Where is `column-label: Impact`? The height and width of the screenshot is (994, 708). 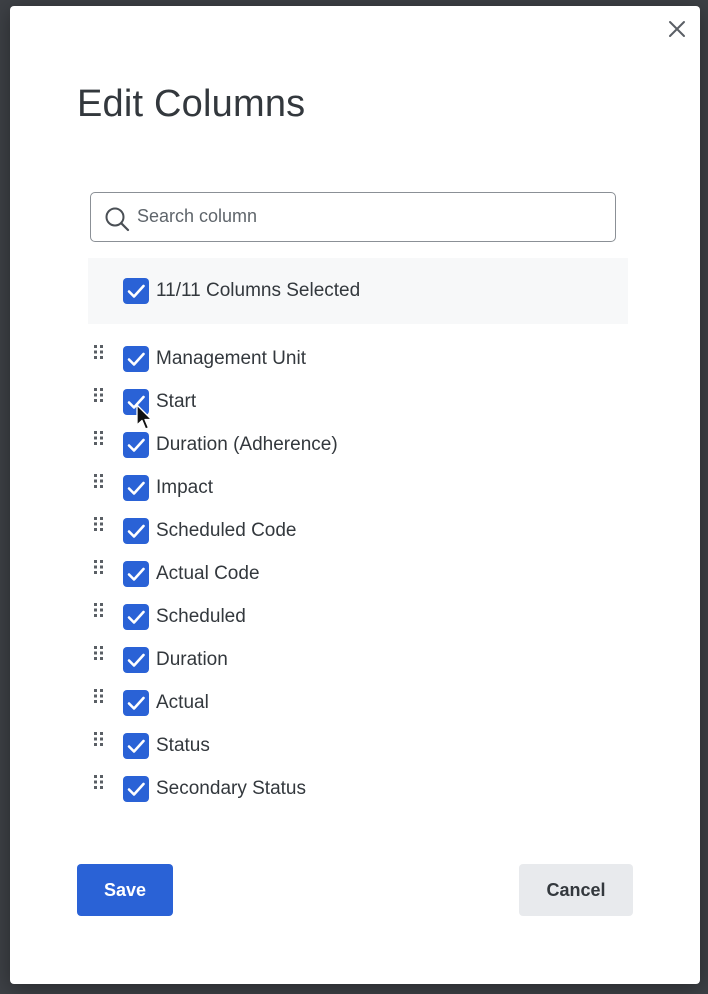 column-label: Impact is located at coordinates (185, 487).